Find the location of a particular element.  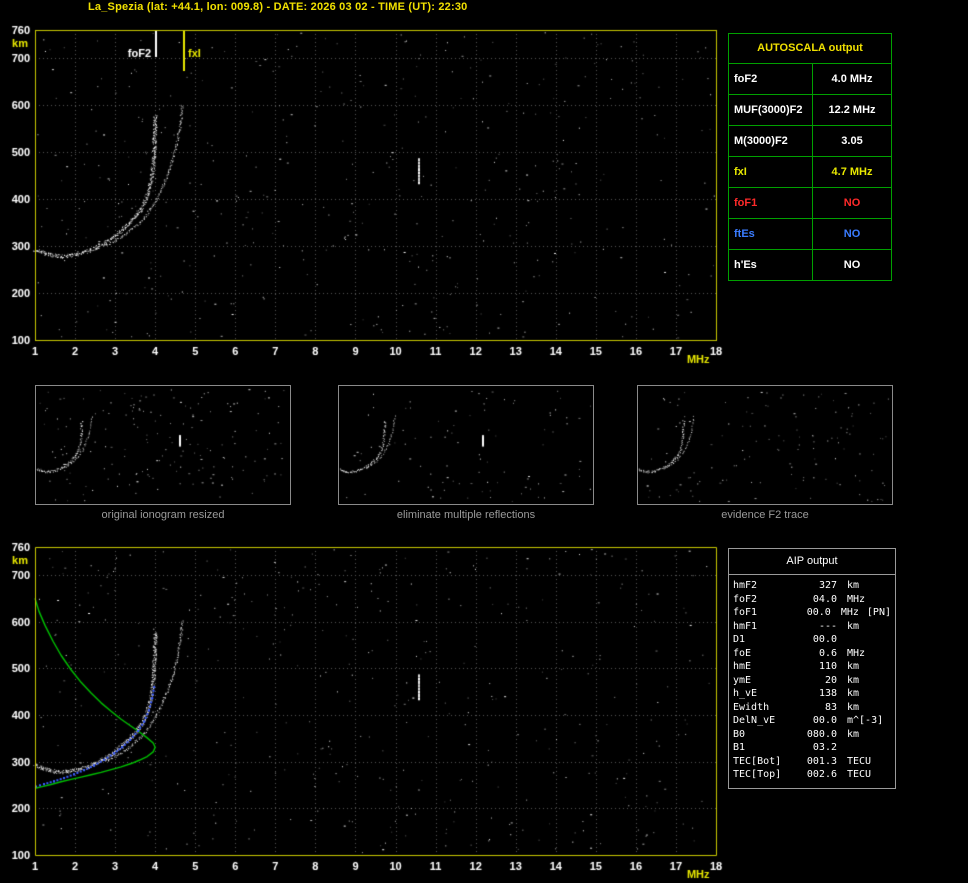

aip-row-fof2: foF2 04.0 MHz is located at coordinates (812, 600).